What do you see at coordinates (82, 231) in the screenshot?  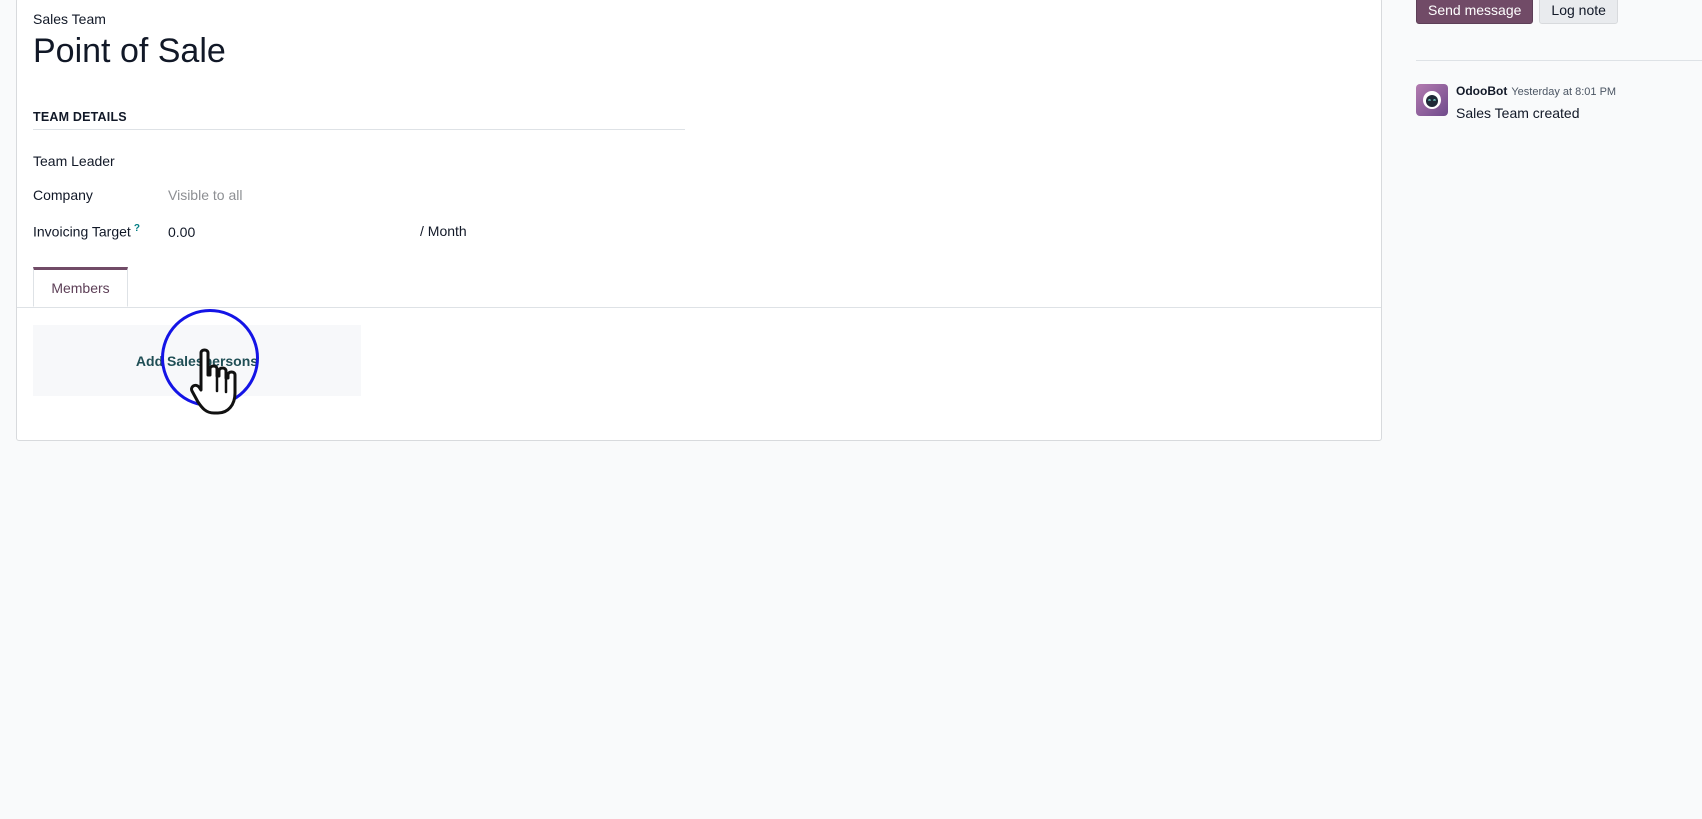 I see `invoicing-target-label-text: Invoicing Target` at bounding box center [82, 231].